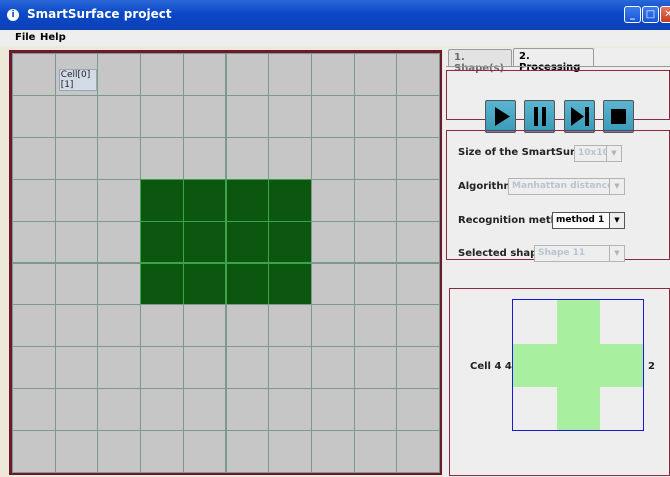 Image resolution: width=670 pixels, height=477 pixels. What do you see at coordinates (480, 61) in the screenshot?
I see `tab-shapes: 1. Shape(s)` at bounding box center [480, 61].